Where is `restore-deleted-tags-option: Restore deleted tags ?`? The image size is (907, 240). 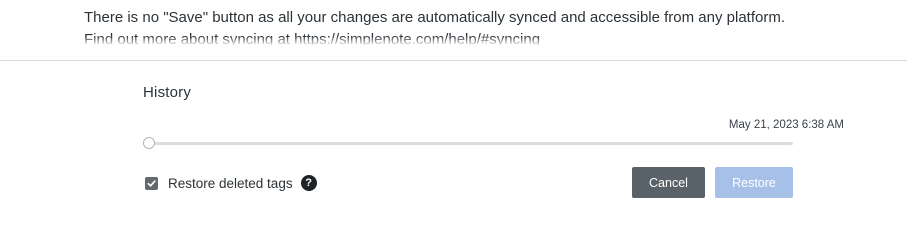
restore-deleted-tags-option: Restore deleted tags ? is located at coordinates (231, 183).